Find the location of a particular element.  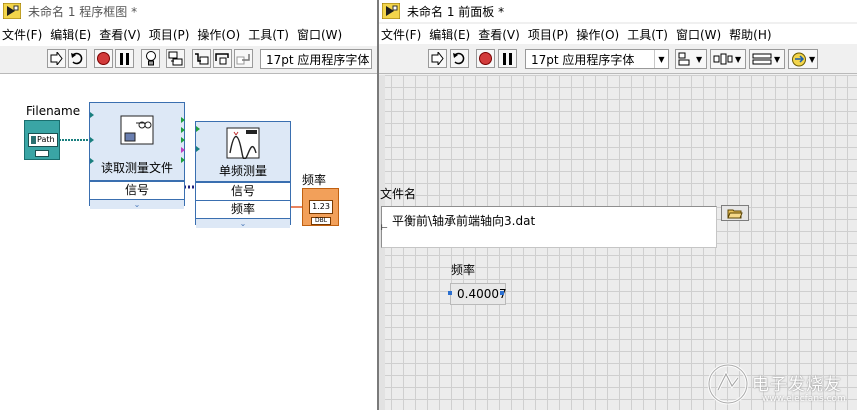

distribute-objects-button: ▼ is located at coordinates (728, 59).